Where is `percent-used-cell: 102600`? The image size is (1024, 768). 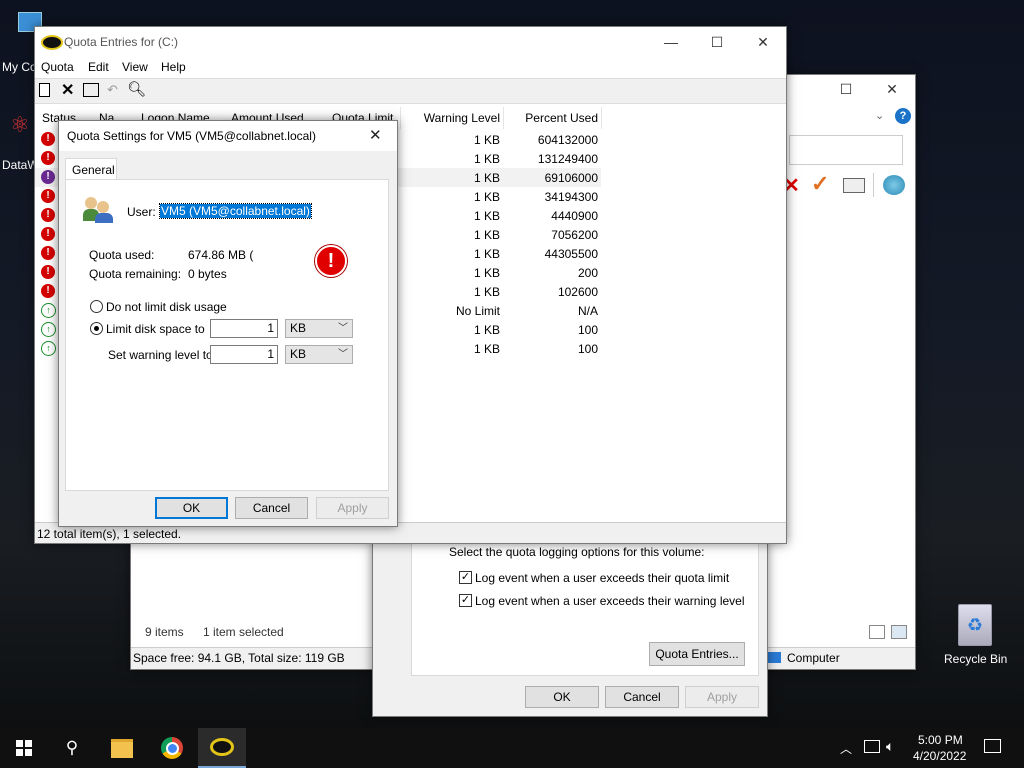 percent-used-cell: 102600 is located at coordinates (577, 292).